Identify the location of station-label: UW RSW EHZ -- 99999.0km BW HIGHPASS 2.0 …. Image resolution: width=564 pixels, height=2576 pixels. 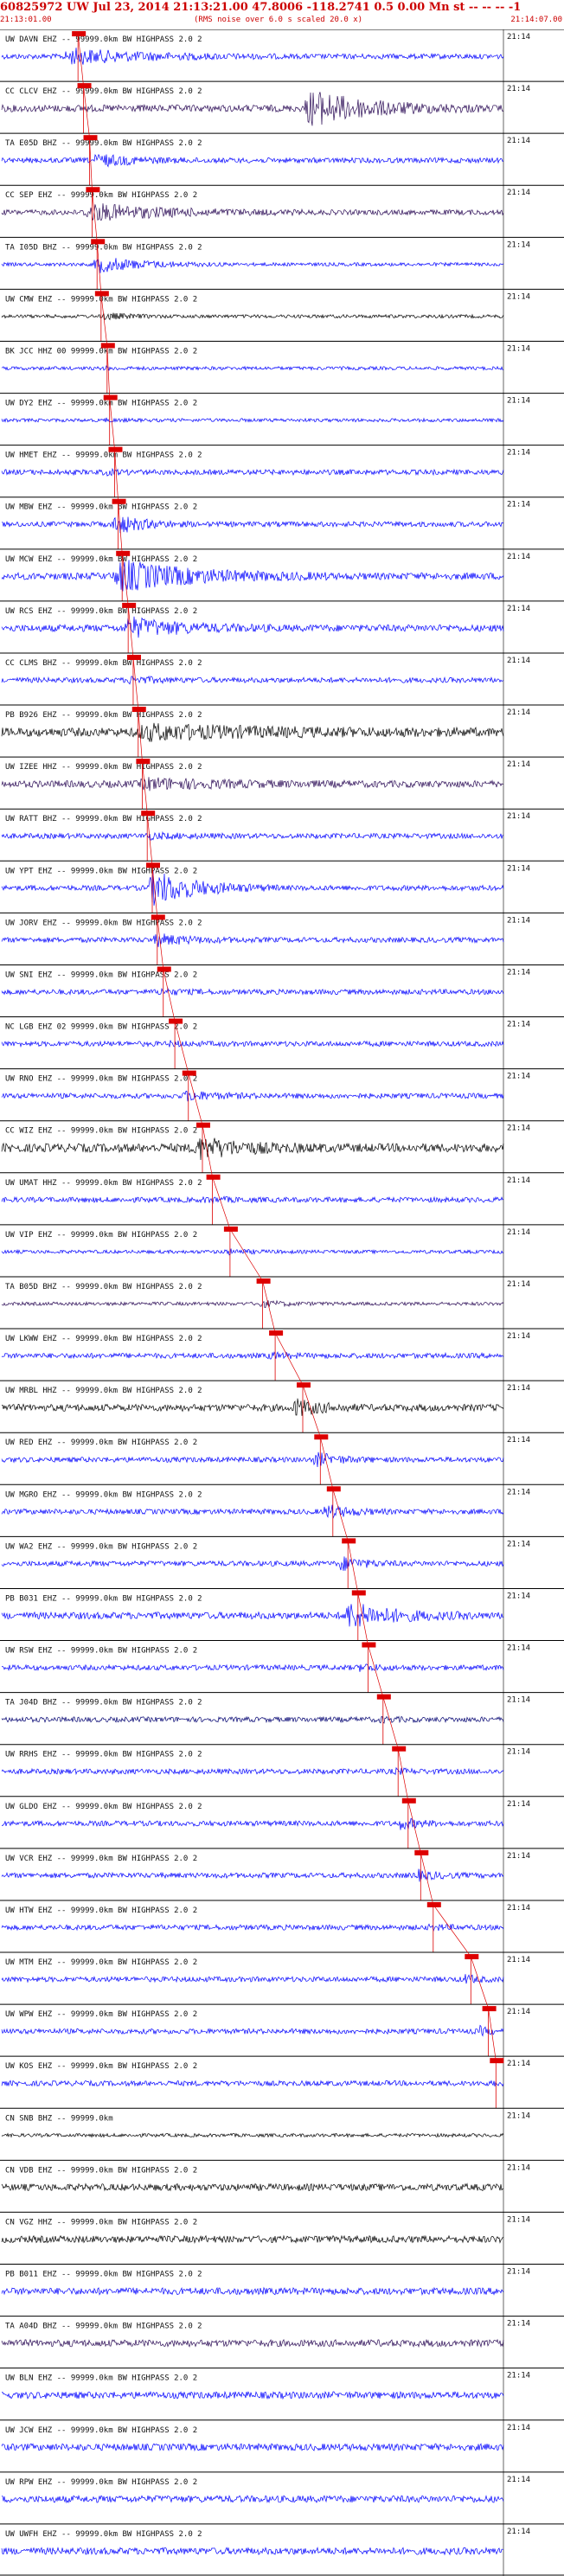
(101, 1651).